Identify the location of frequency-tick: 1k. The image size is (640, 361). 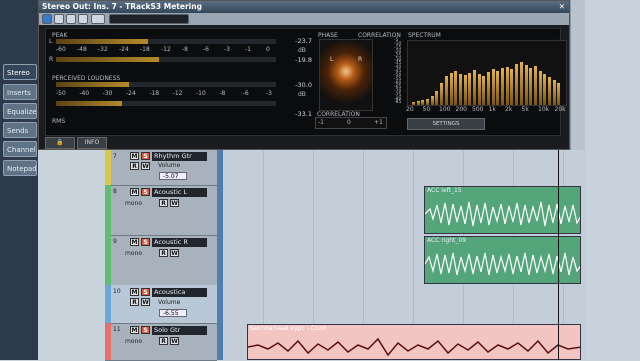
(492, 109).